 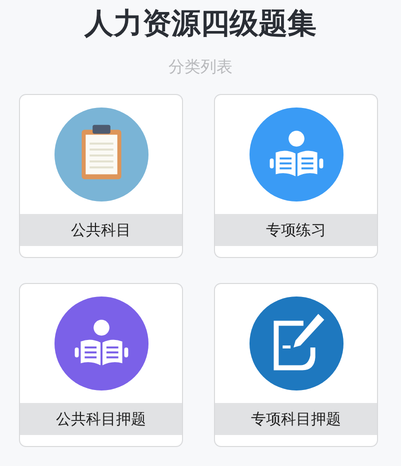 I want to click on category-label: 公共科目, so click(x=101, y=230).